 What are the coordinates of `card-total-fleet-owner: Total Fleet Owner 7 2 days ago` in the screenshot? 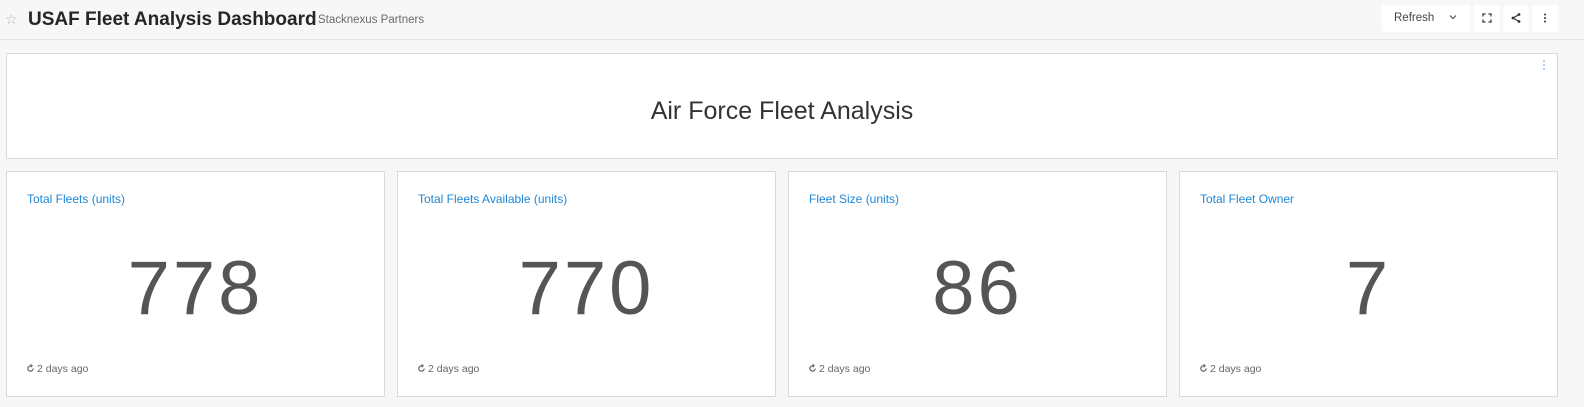 It's located at (1368, 284).